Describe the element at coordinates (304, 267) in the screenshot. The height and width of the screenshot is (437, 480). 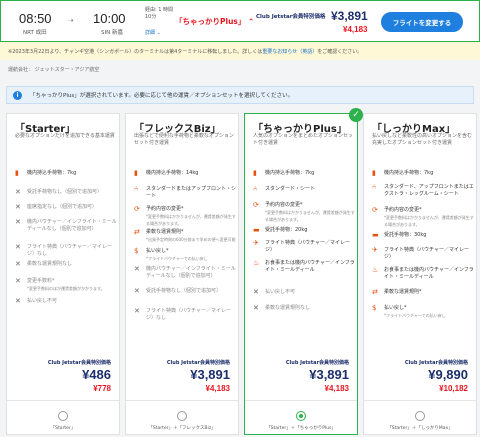
I see `feature-item: ♨ お食事または機内バウチャー／インフライト・ミールディール` at that location.